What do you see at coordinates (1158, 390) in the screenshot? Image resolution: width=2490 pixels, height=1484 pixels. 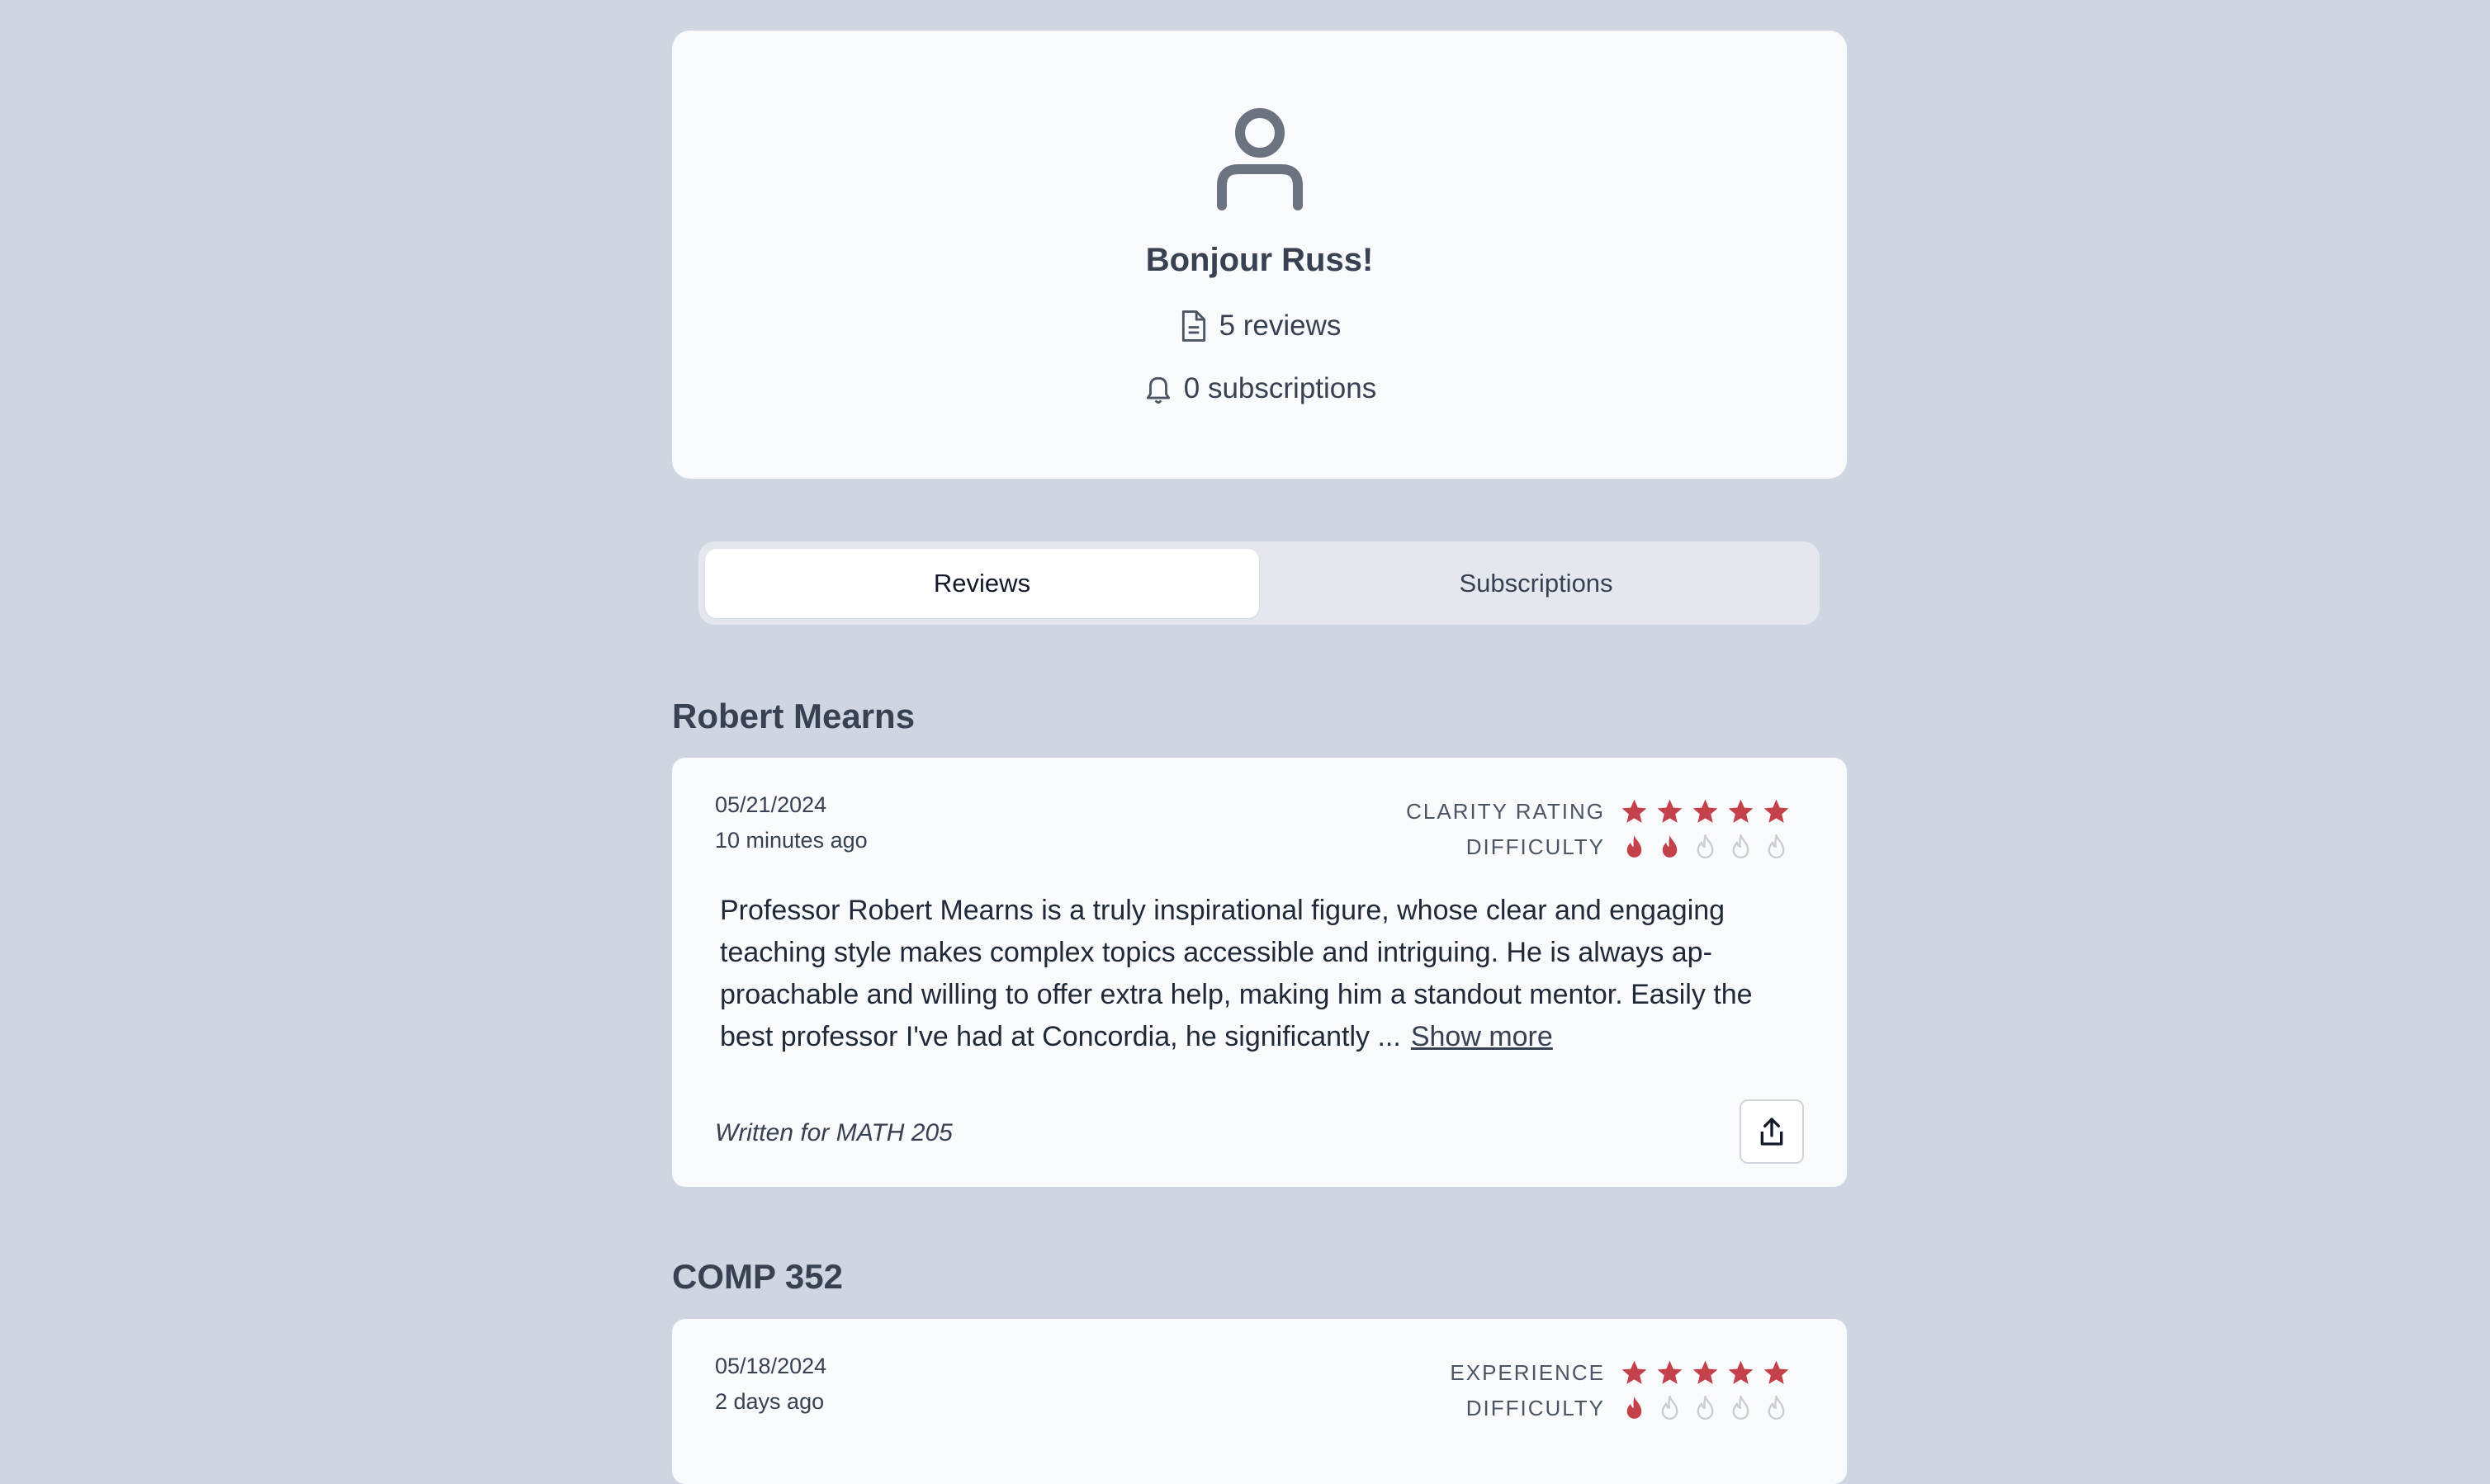 I see `bell-icon` at bounding box center [1158, 390].